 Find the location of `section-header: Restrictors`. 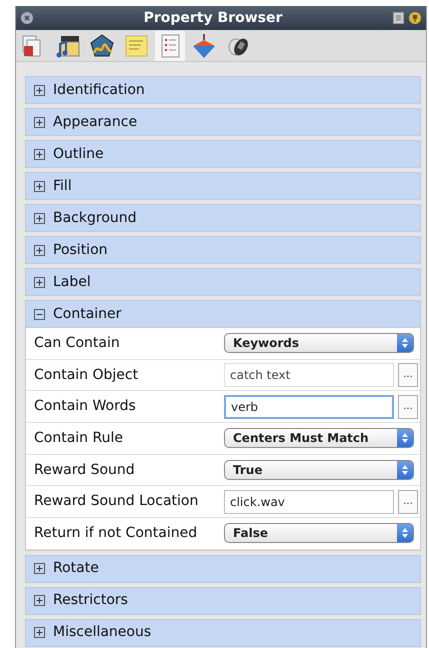

section-header: Restrictors is located at coordinates (223, 600).